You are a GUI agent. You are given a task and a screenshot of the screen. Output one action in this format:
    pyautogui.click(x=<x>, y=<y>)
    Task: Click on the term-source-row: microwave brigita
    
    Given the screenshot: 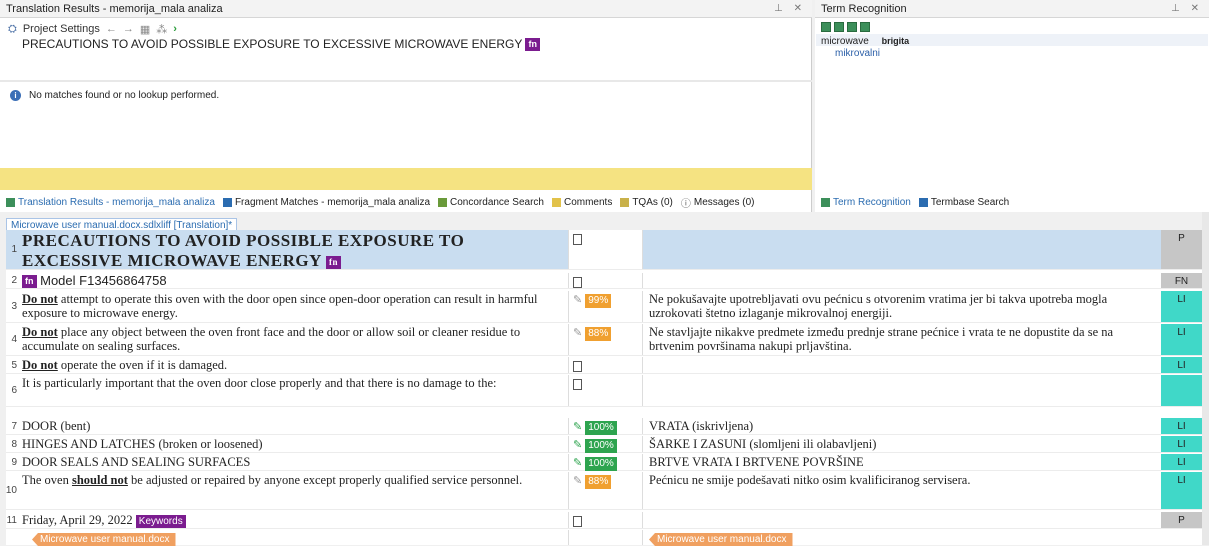 What is the action you would take?
    pyautogui.click(x=865, y=41)
    